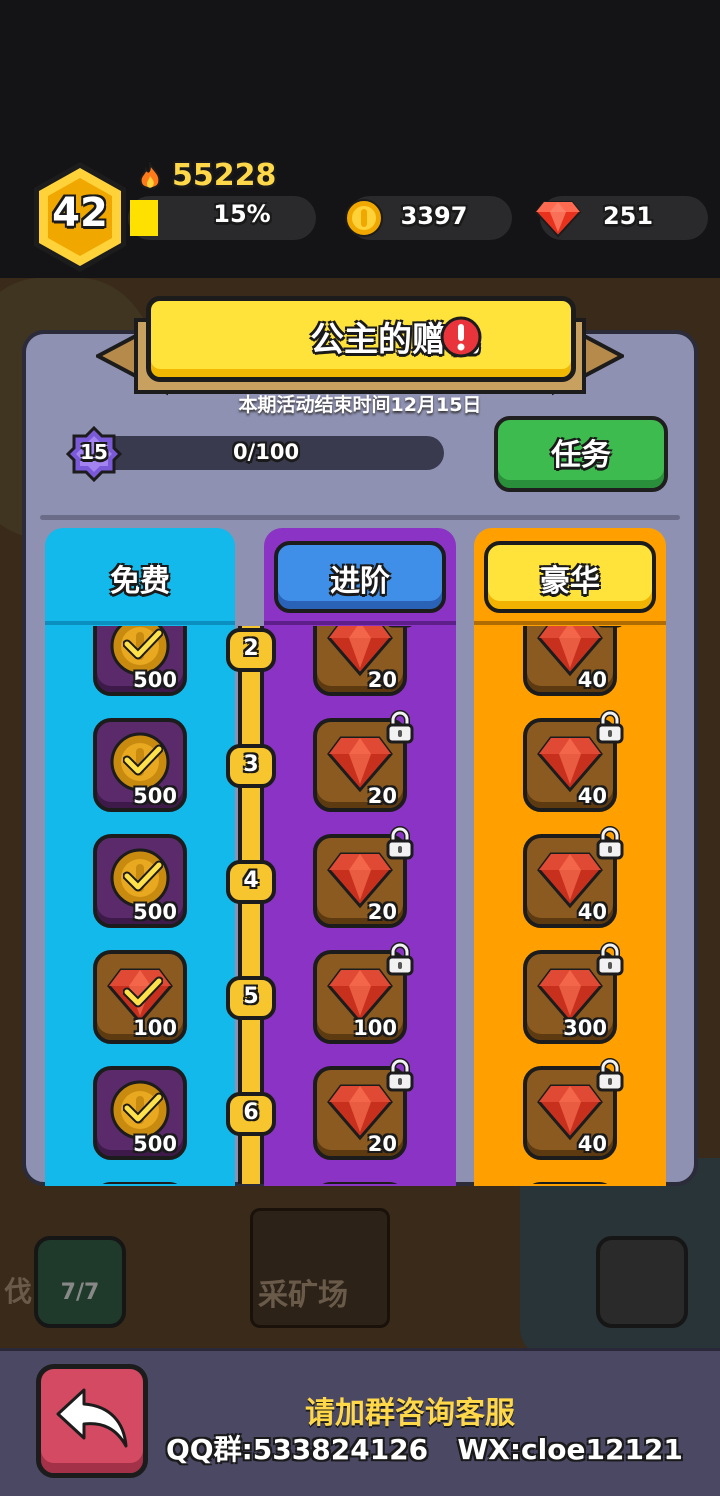  What do you see at coordinates (628, 216) in the screenshot?
I see `gem-value: 251` at bounding box center [628, 216].